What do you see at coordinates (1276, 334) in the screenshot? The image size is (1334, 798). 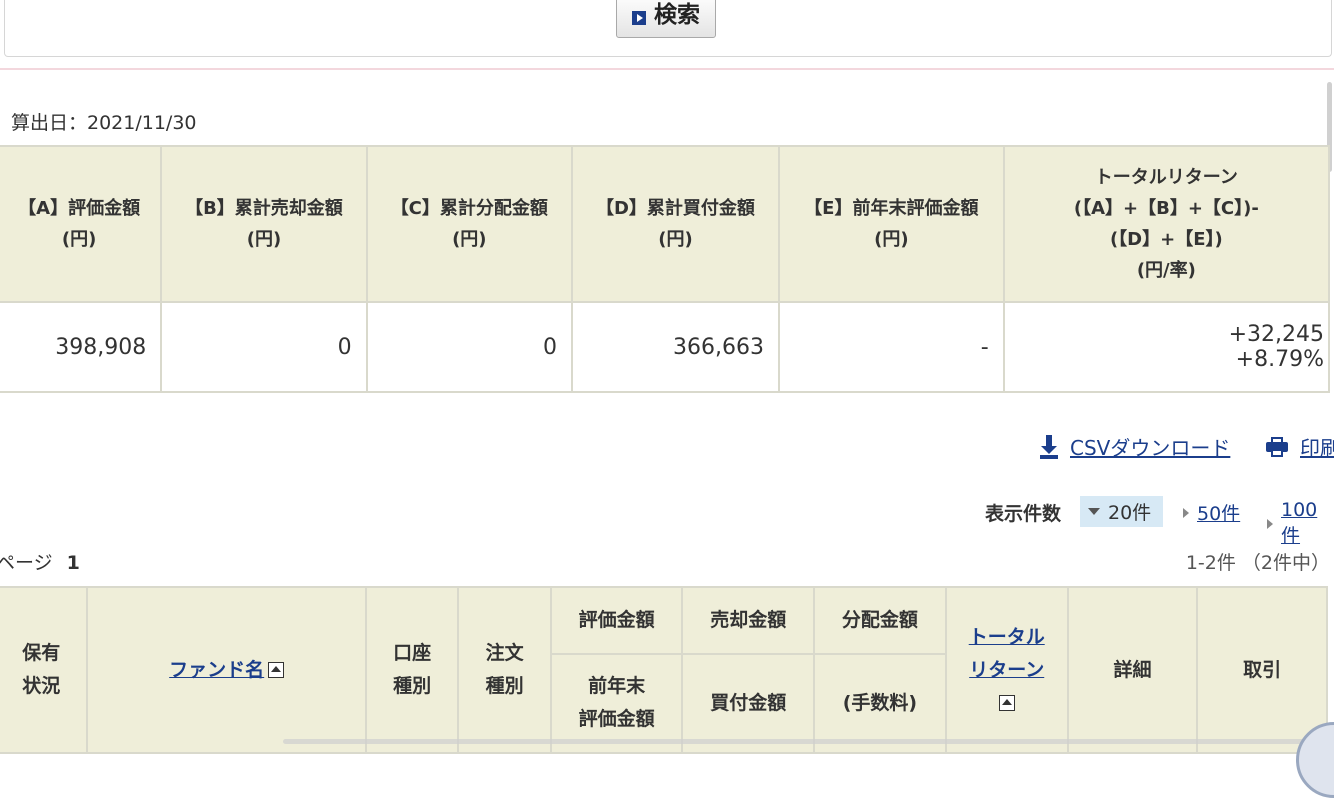 I see `total-return-amount: +32,245` at bounding box center [1276, 334].